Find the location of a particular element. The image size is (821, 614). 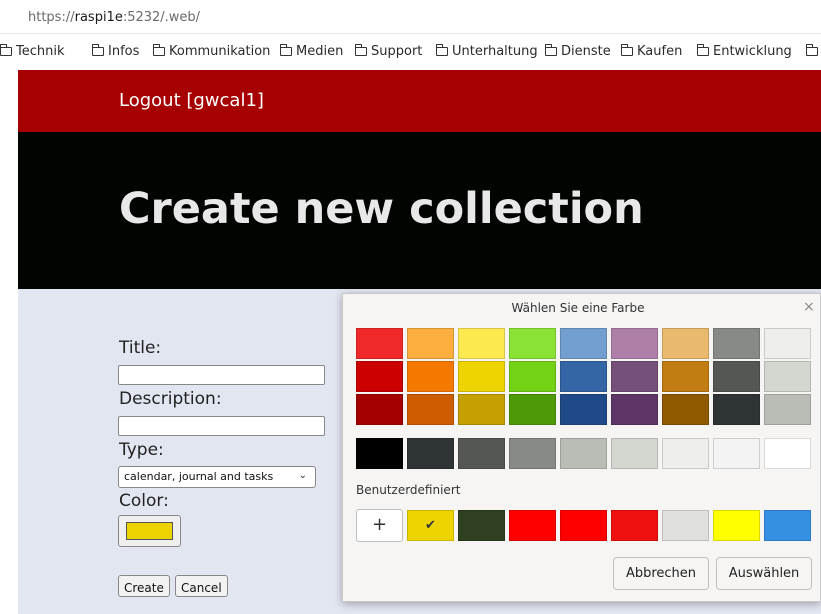

chevron-down-icon: ⌄ is located at coordinates (302, 475).